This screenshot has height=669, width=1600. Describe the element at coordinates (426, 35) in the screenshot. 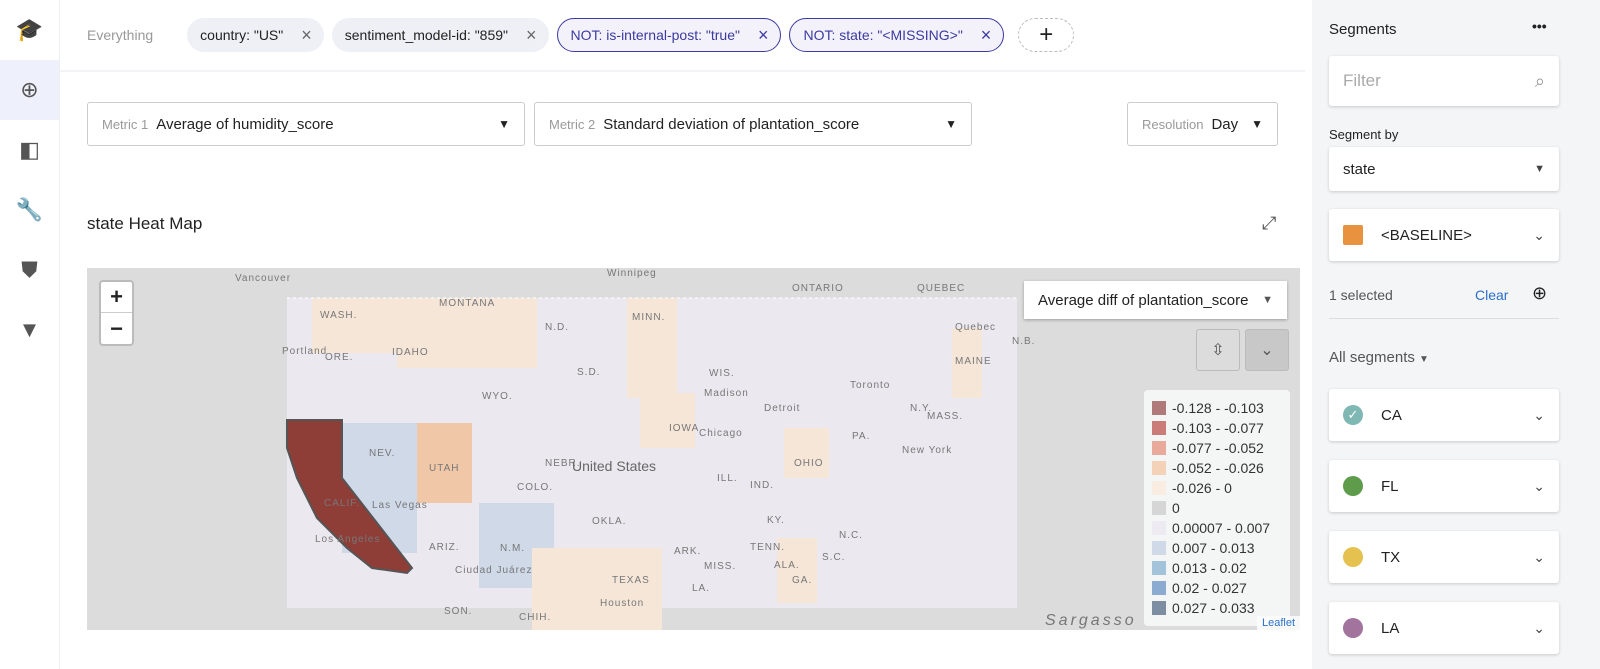

I see `filter-chip-label: sentiment_model-id: "859"` at that location.